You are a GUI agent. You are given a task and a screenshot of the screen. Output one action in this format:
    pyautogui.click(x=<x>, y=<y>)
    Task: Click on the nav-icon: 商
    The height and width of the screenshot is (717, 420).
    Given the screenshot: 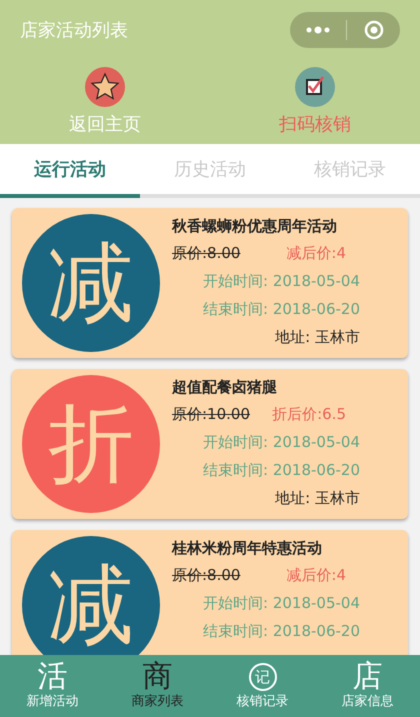 What is the action you would take?
    pyautogui.click(x=157, y=677)
    